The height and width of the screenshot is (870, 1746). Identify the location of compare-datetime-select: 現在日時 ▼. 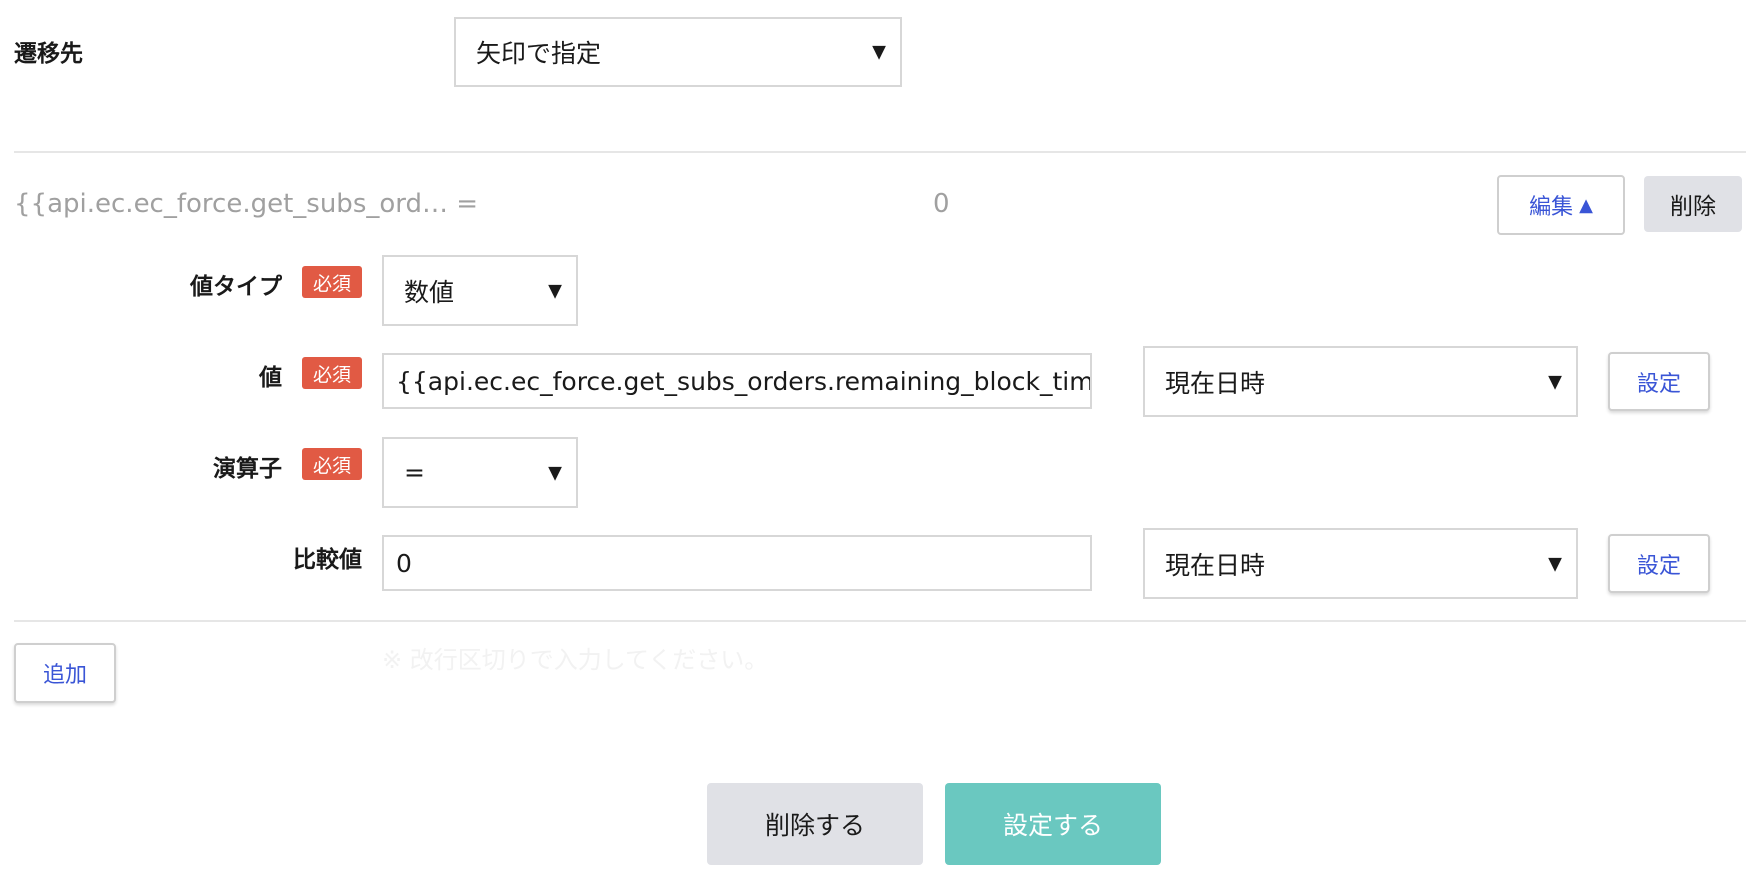
(1360, 563).